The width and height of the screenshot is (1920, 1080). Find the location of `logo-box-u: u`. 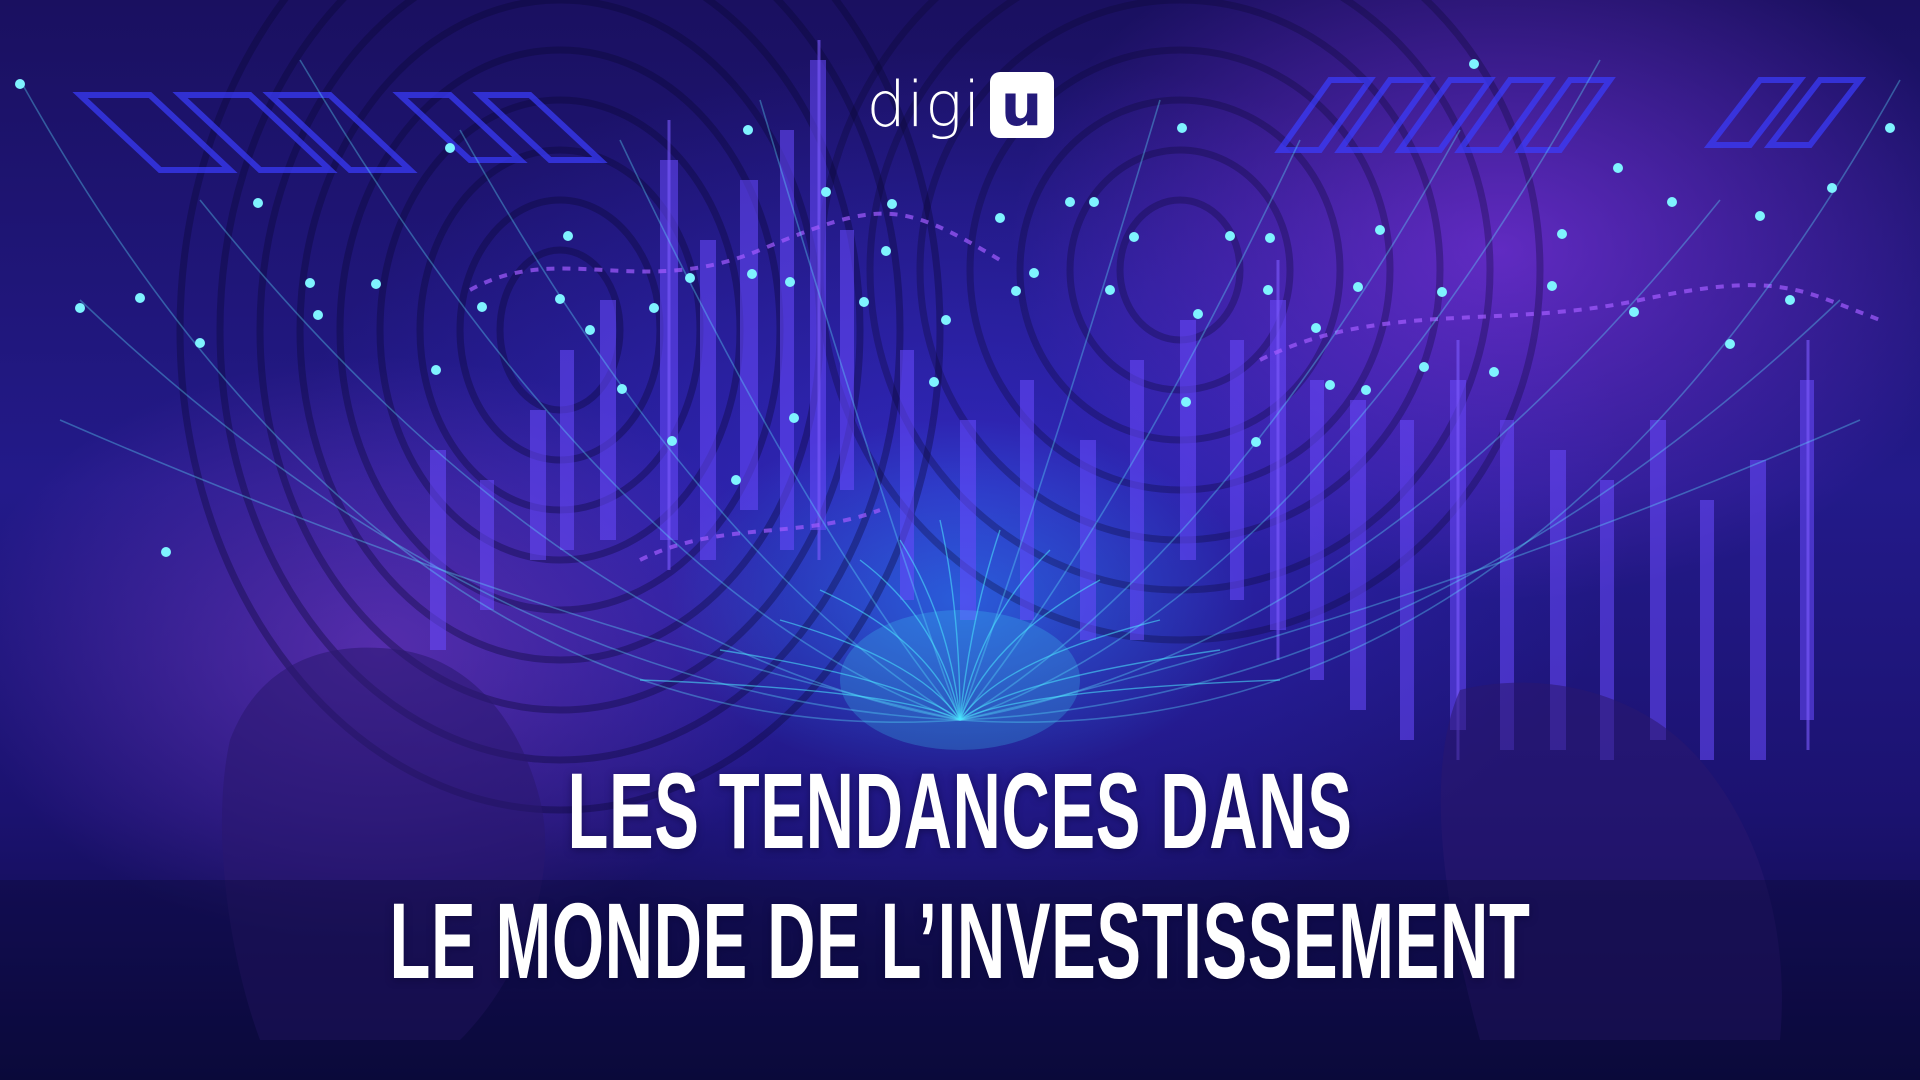

logo-box-u: u is located at coordinates (1021, 105).